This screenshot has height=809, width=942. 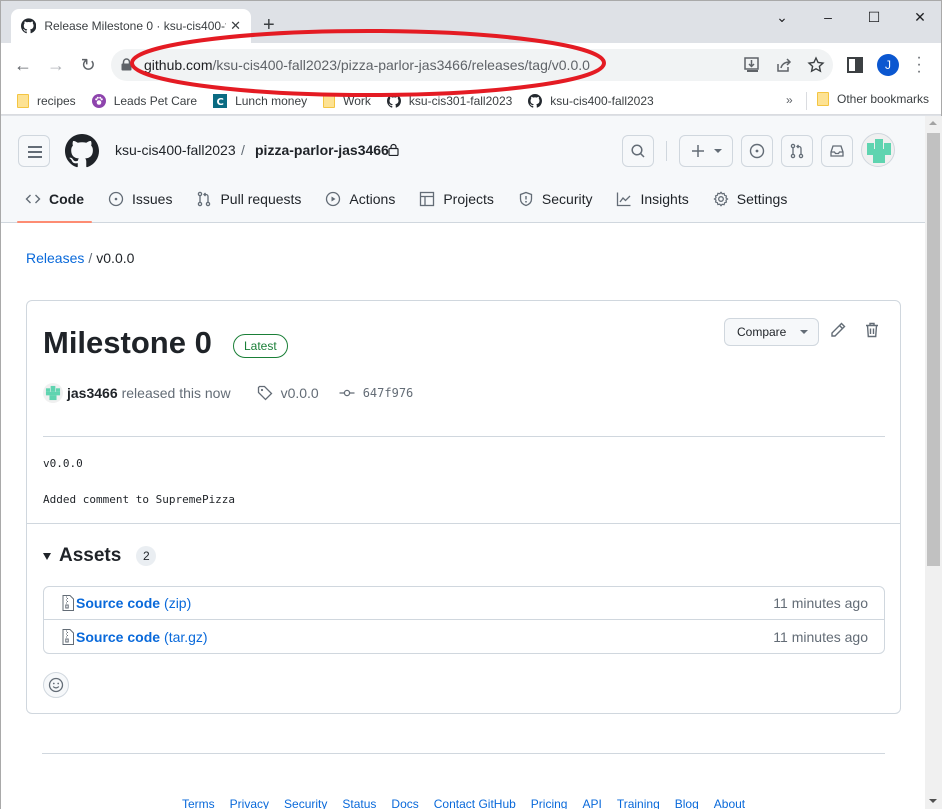 What do you see at coordinates (721, 199) in the screenshot?
I see `gear-icon` at bounding box center [721, 199].